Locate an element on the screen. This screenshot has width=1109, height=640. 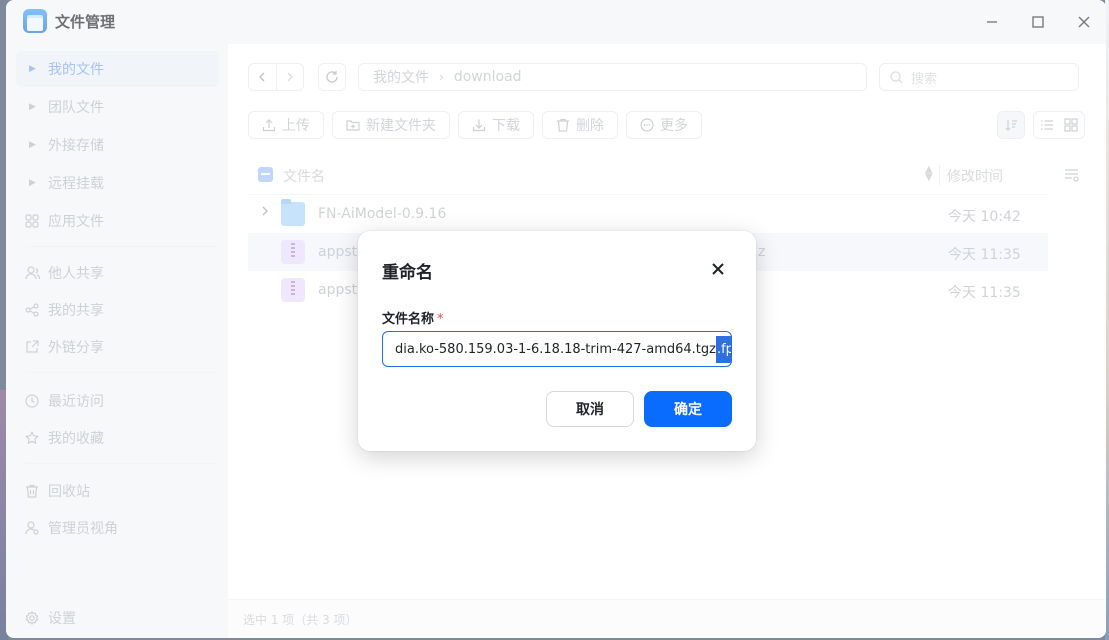
external-link-icon is located at coordinates (32, 347).